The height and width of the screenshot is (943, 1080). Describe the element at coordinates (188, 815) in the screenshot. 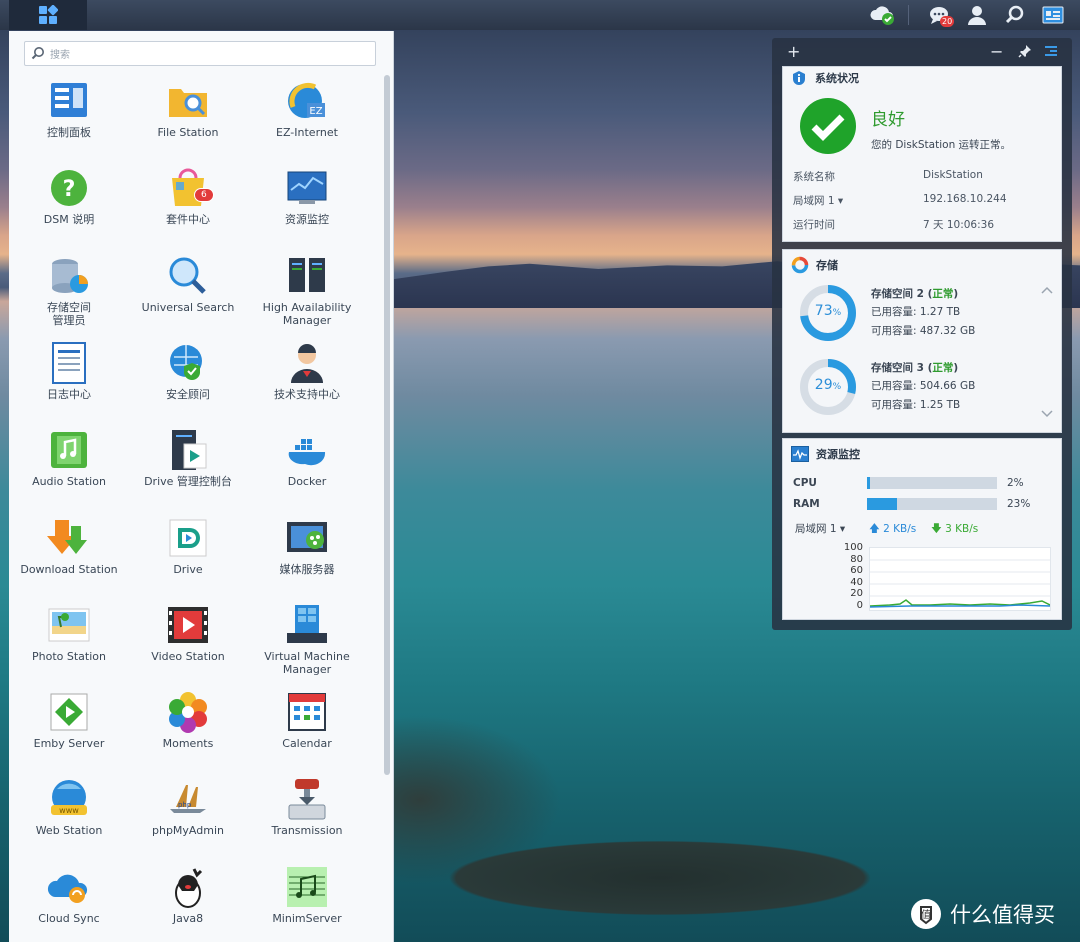

I see `app-phpmyadmin: php phpMyAdmin` at that location.